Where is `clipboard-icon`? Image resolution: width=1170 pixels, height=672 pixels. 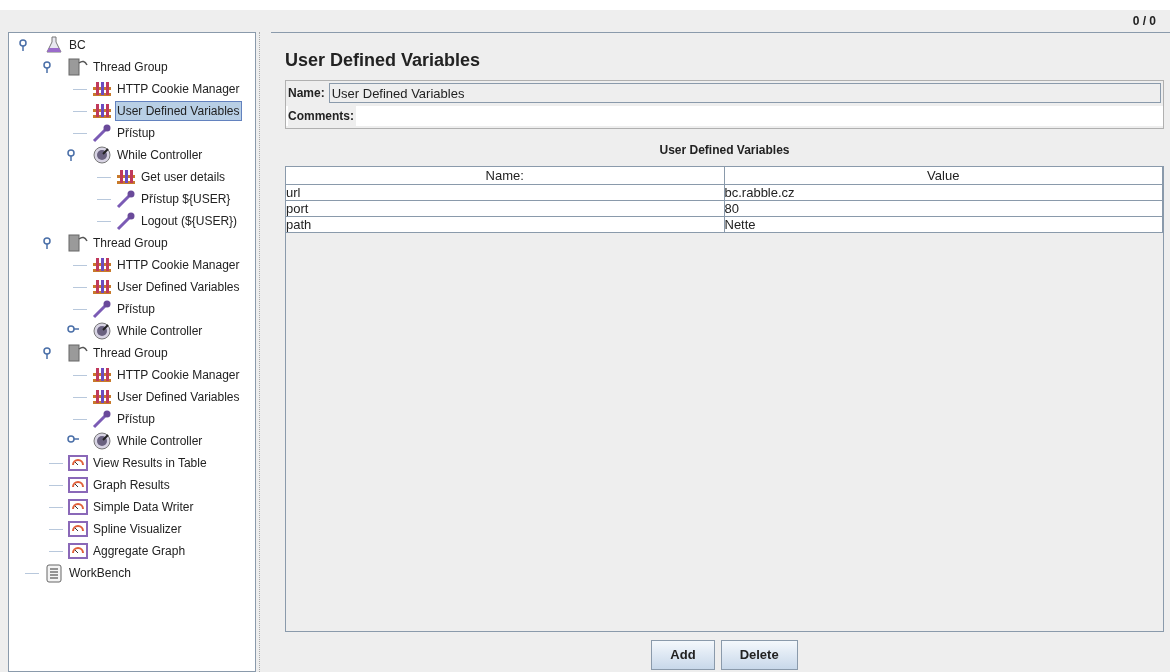 clipboard-icon is located at coordinates (54, 573).